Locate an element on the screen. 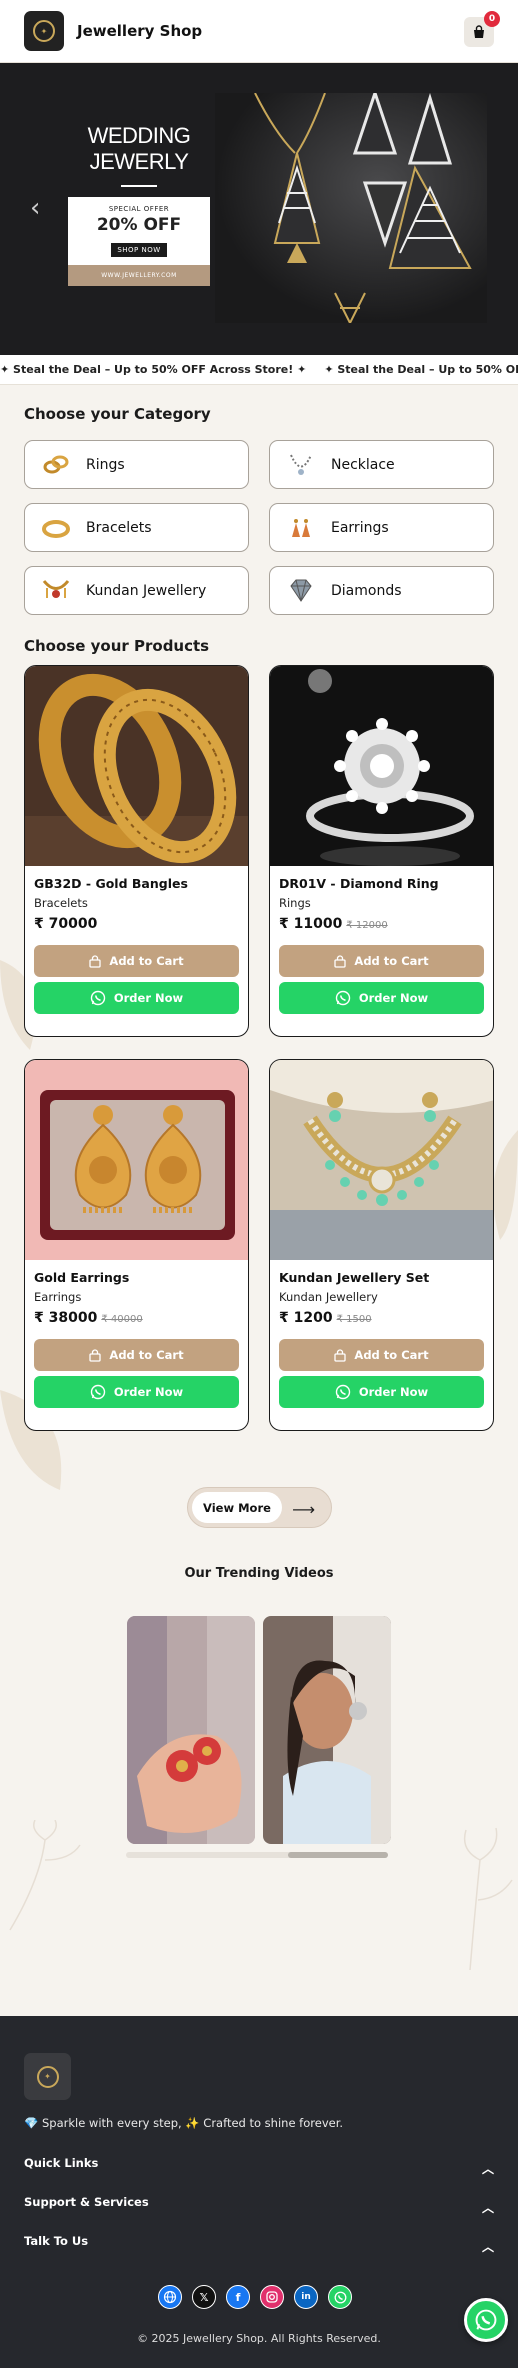 The height and width of the screenshot is (2368, 518). footer-section-talk-to-us: Talk To Us ︿ is located at coordinates (259, 2244).